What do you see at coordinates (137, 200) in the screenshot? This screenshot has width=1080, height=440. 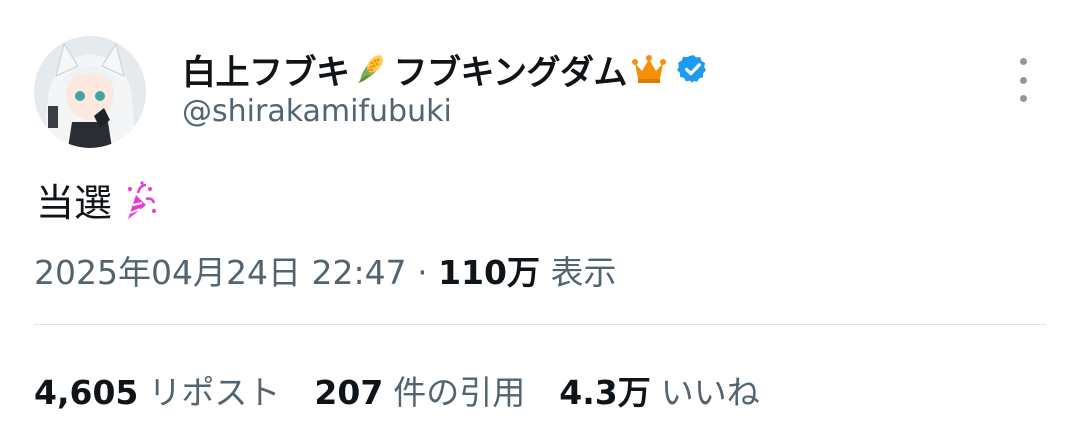 I see `party-popper-icon` at bounding box center [137, 200].